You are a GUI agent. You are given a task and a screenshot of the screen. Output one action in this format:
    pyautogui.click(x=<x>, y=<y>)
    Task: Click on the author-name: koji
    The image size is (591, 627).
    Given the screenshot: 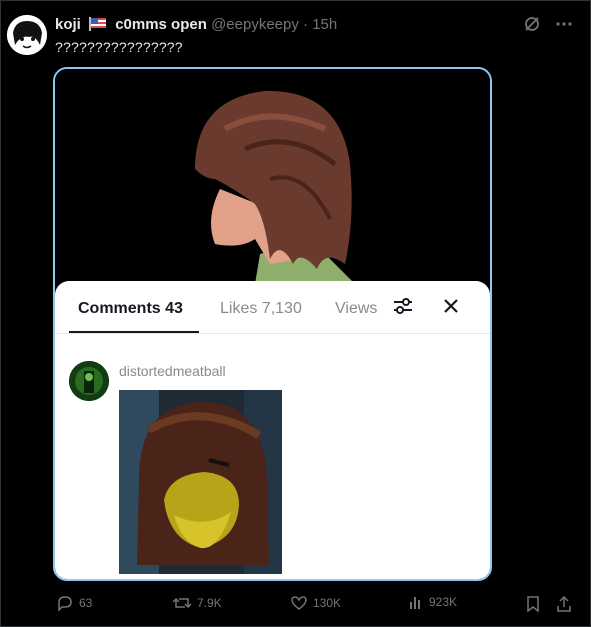 What is the action you would take?
    pyautogui.click(x=68, y=24)
    